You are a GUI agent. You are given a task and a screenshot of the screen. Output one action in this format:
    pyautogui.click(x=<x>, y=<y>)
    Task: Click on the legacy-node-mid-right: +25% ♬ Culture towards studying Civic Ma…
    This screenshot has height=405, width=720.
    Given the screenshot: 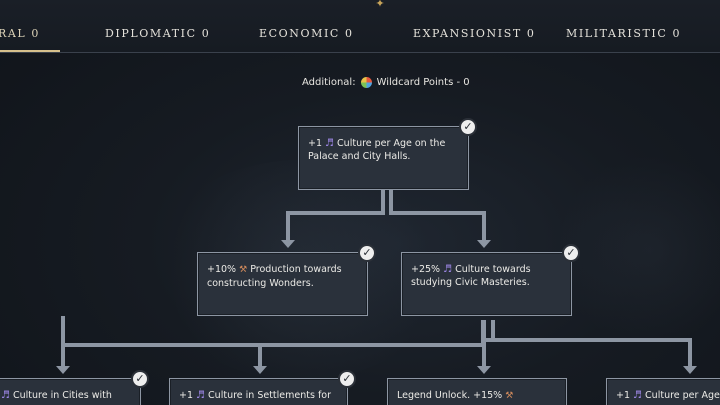 What is the action you would take?
    pyautogui.click(x=490, y=280)
    